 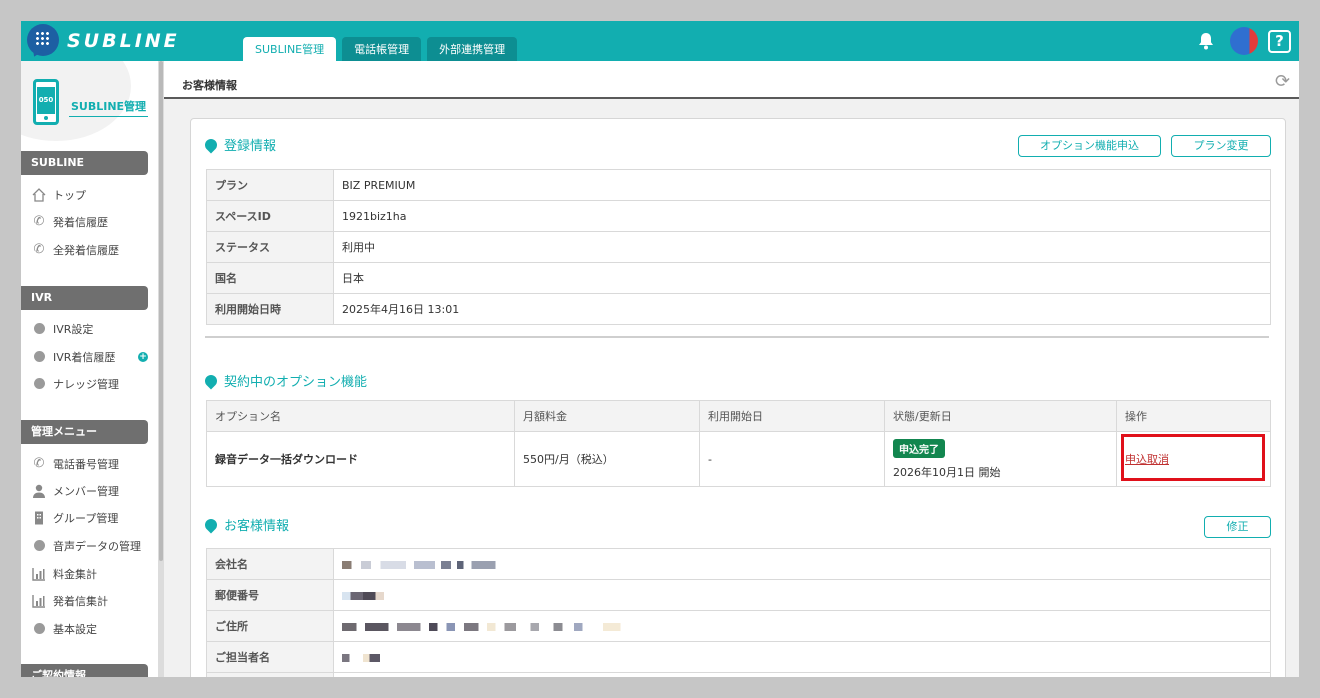 I want to click on table-row: 会社名, so click(x=738, y=564).